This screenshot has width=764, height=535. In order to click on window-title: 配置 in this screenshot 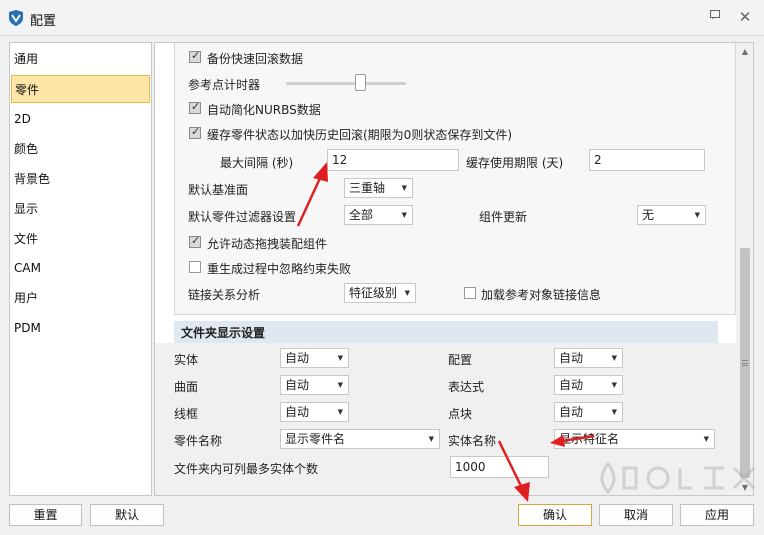, I will do `click(43, 21)`.